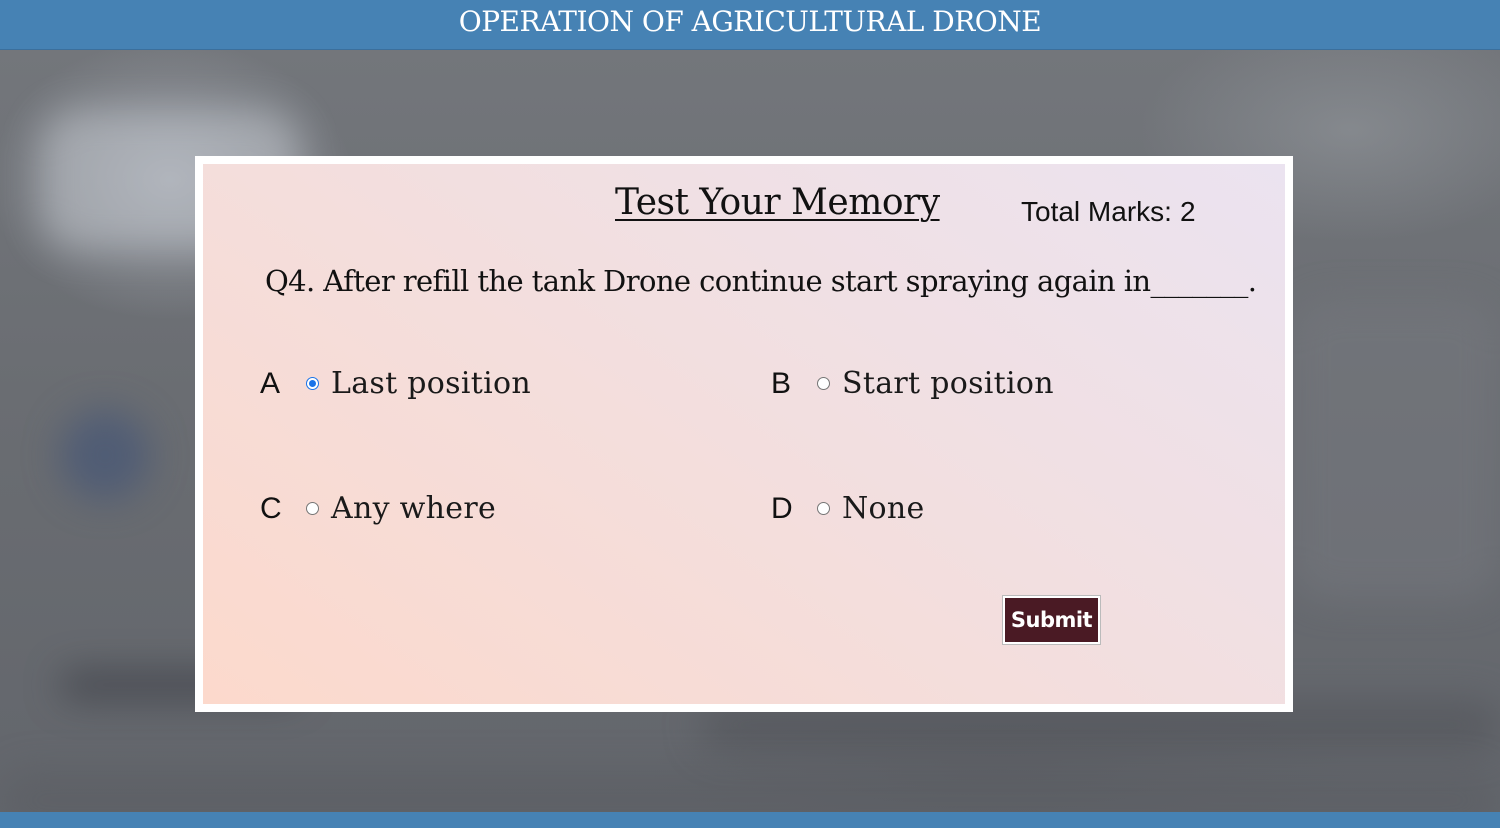 This screenshot has width=1500, height=828. I want to click on option-a-radio, so click(312, 383).